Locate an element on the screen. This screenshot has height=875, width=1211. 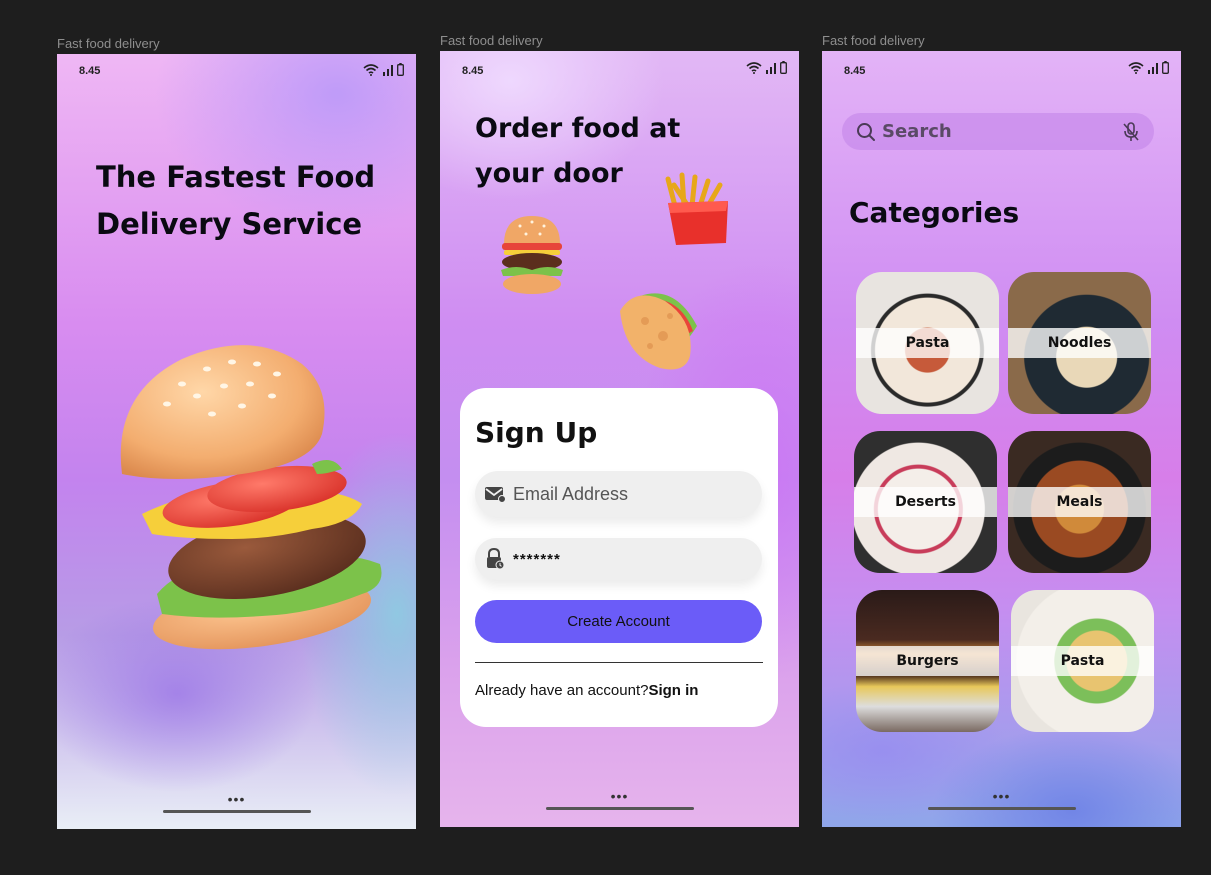
search-icon is located at coordinates (866, 131).